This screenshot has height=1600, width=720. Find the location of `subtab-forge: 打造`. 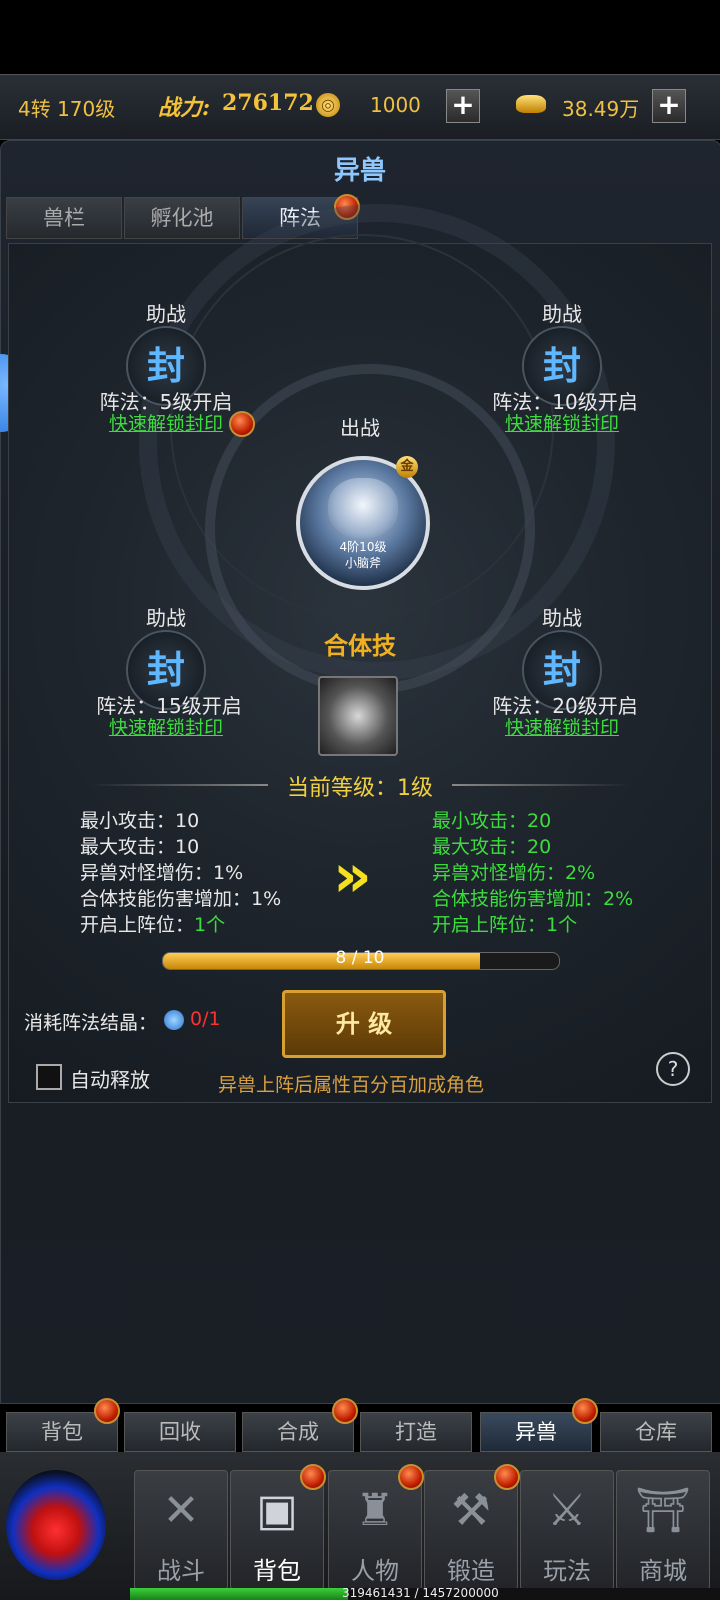

subtab-forge: 打造 is located at coordinates (416, 1432).